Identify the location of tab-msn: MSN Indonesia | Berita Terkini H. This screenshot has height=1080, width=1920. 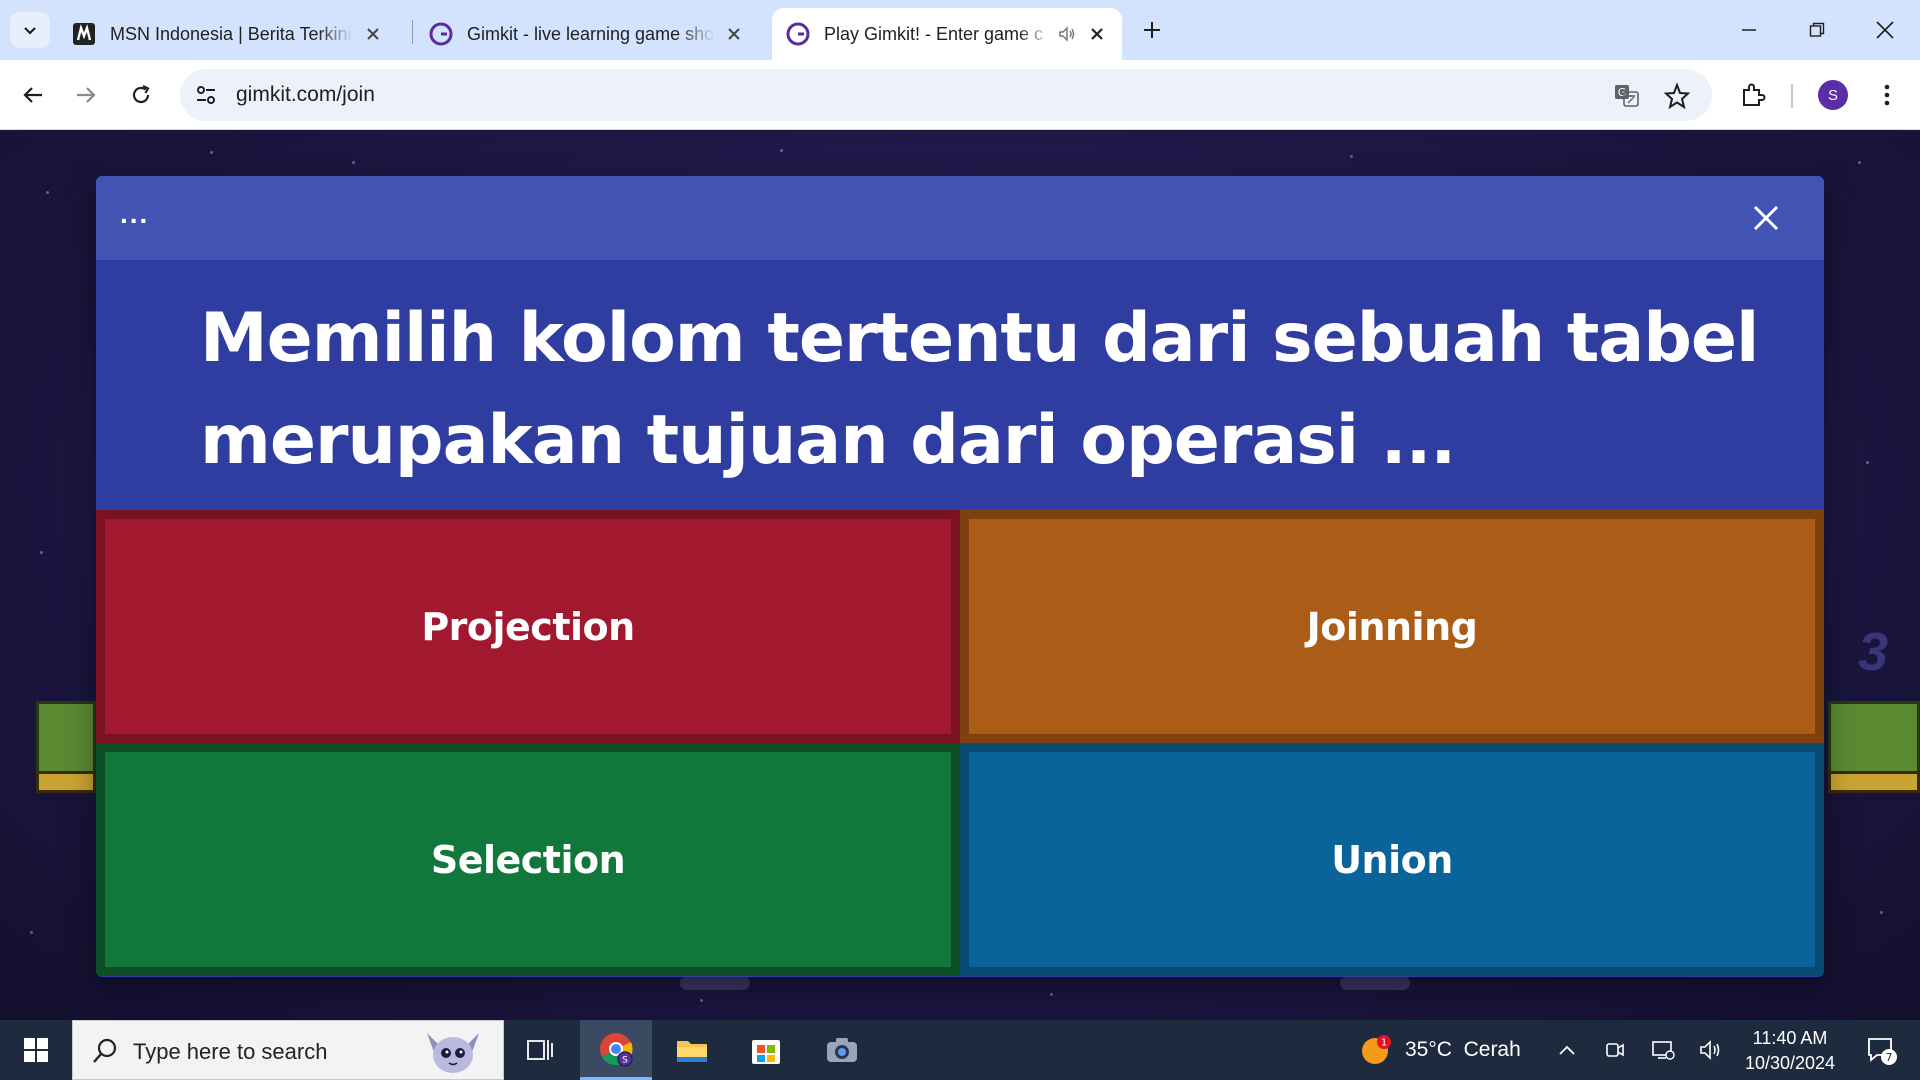
(228, 34).